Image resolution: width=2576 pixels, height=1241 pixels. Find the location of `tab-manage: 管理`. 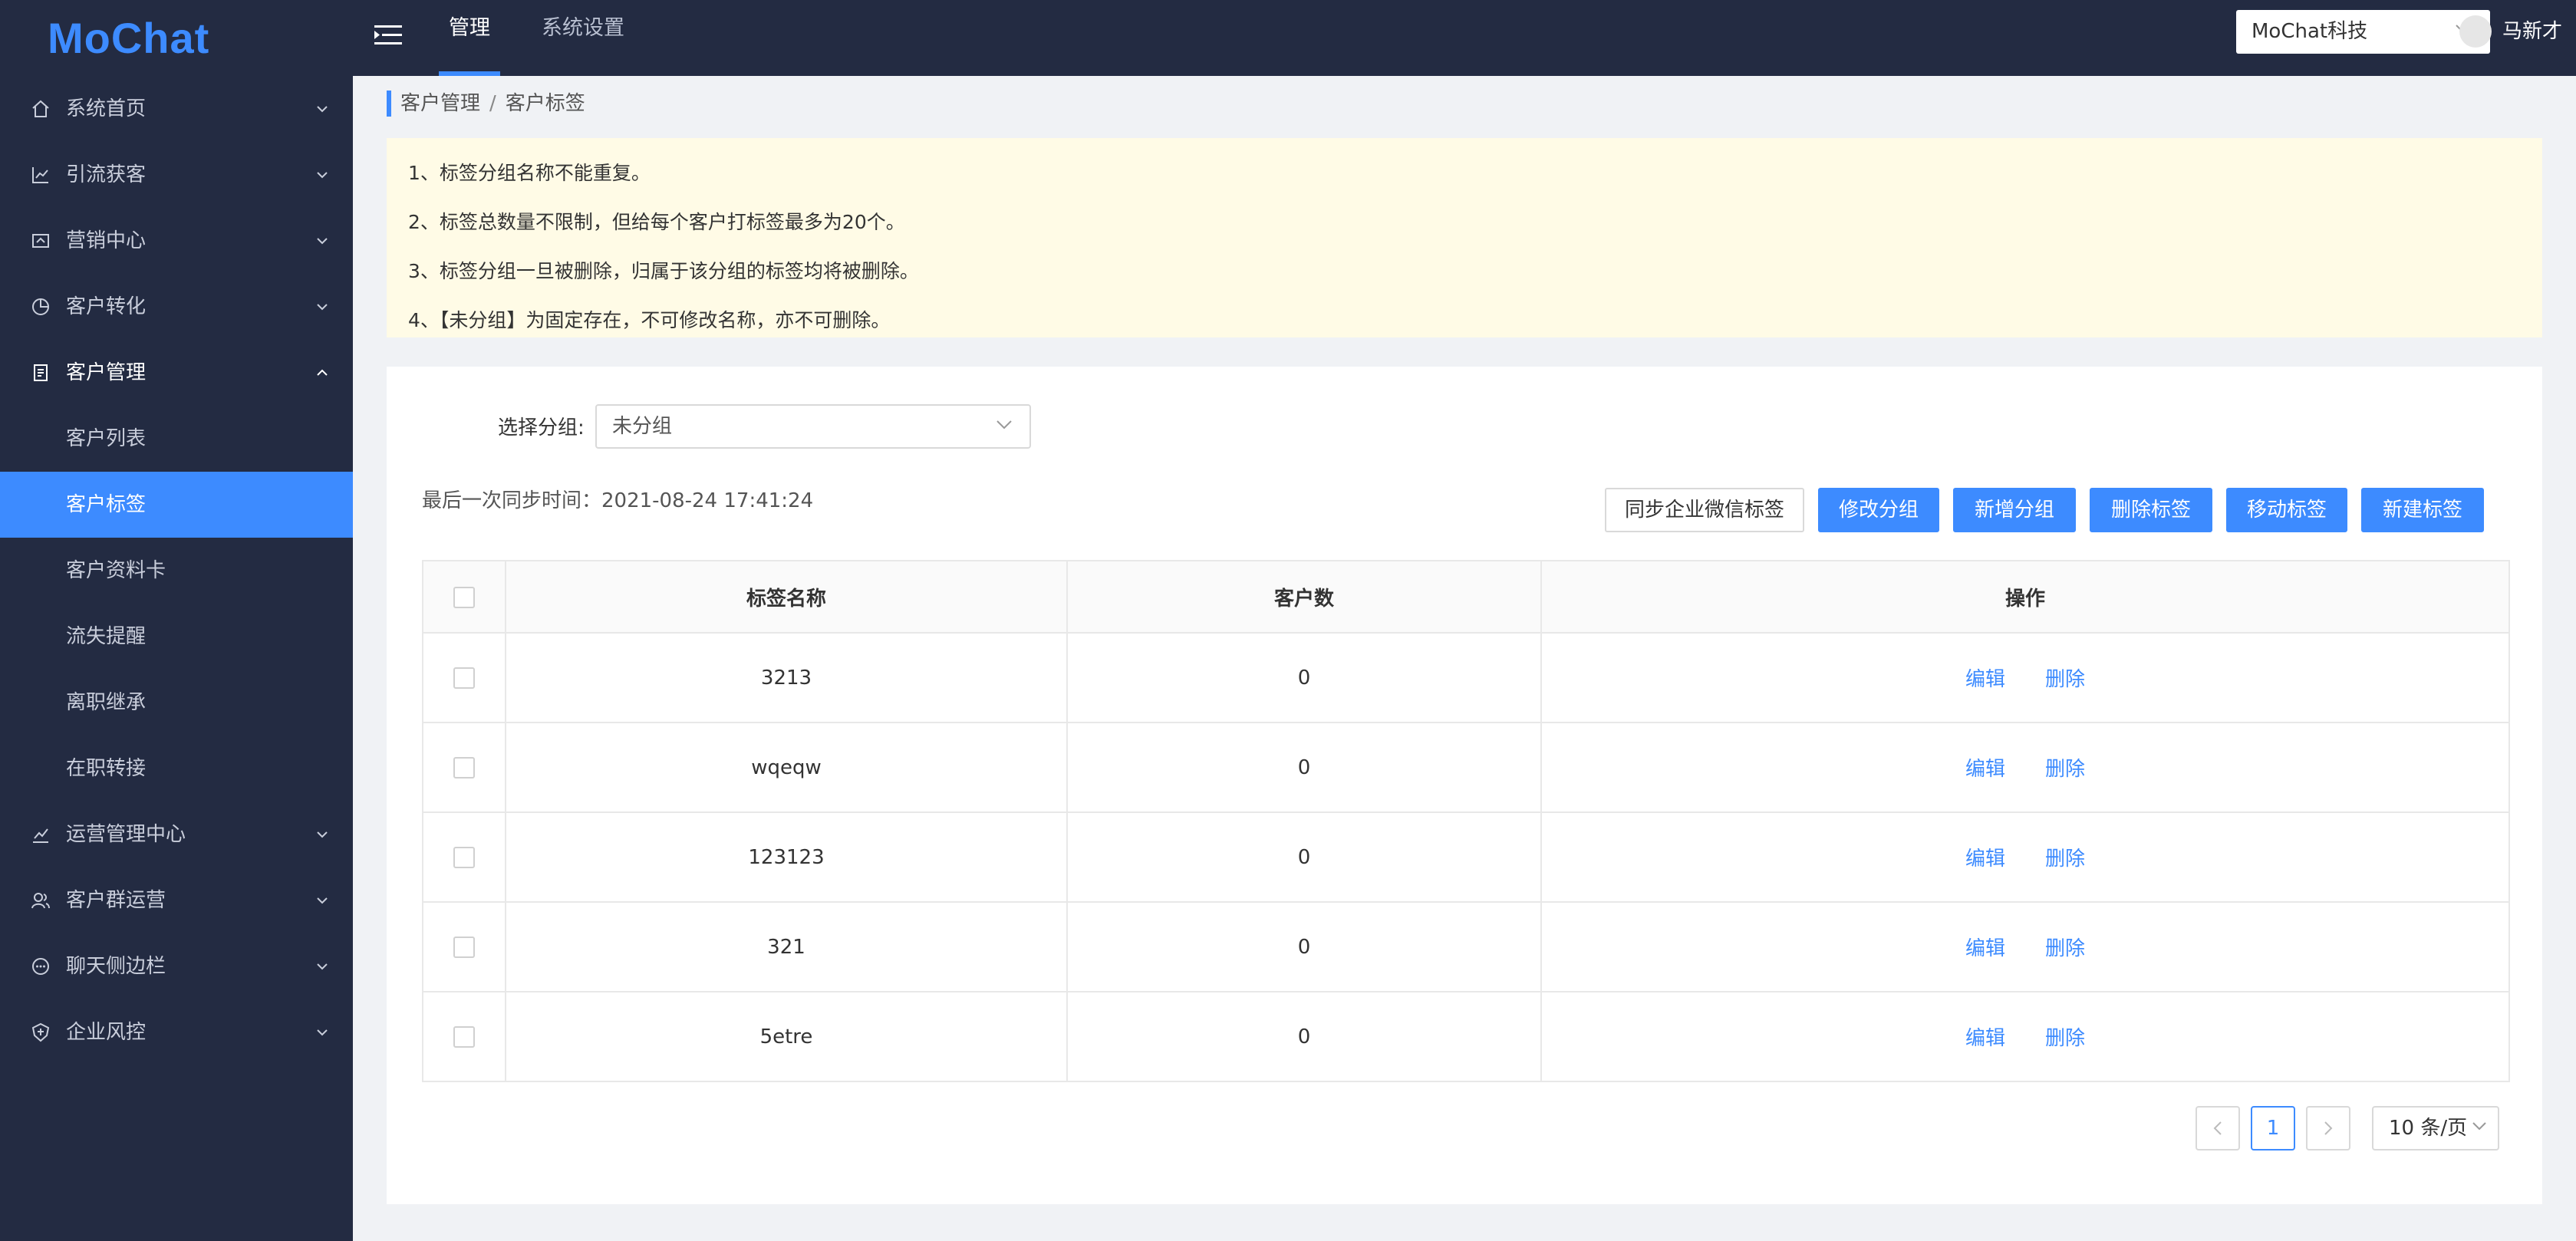

tab-manage: 管理 is located at coordinates (469, 38).